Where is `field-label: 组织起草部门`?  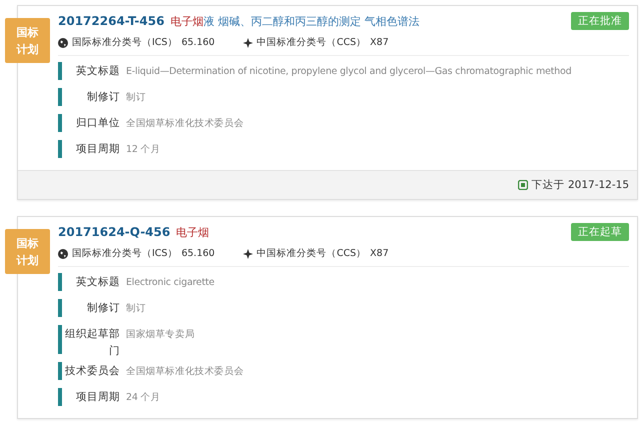 field-label: 组织起草部门 is located at coordinates (92, 343).